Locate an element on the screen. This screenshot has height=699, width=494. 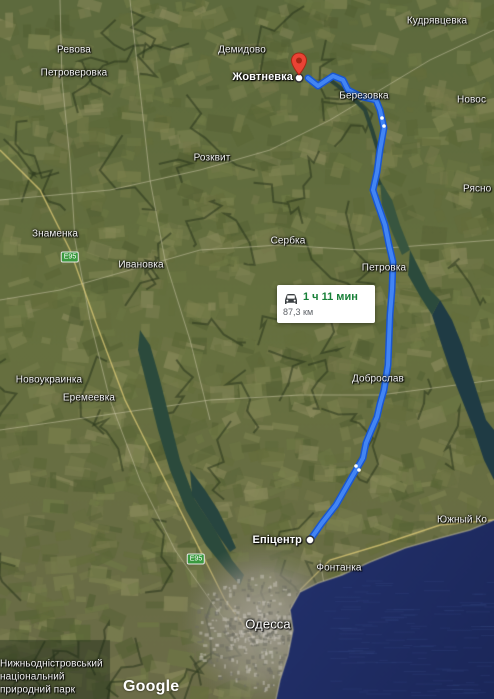
place-label-rozkvit: Розквит is located at coordinates (212, 158).